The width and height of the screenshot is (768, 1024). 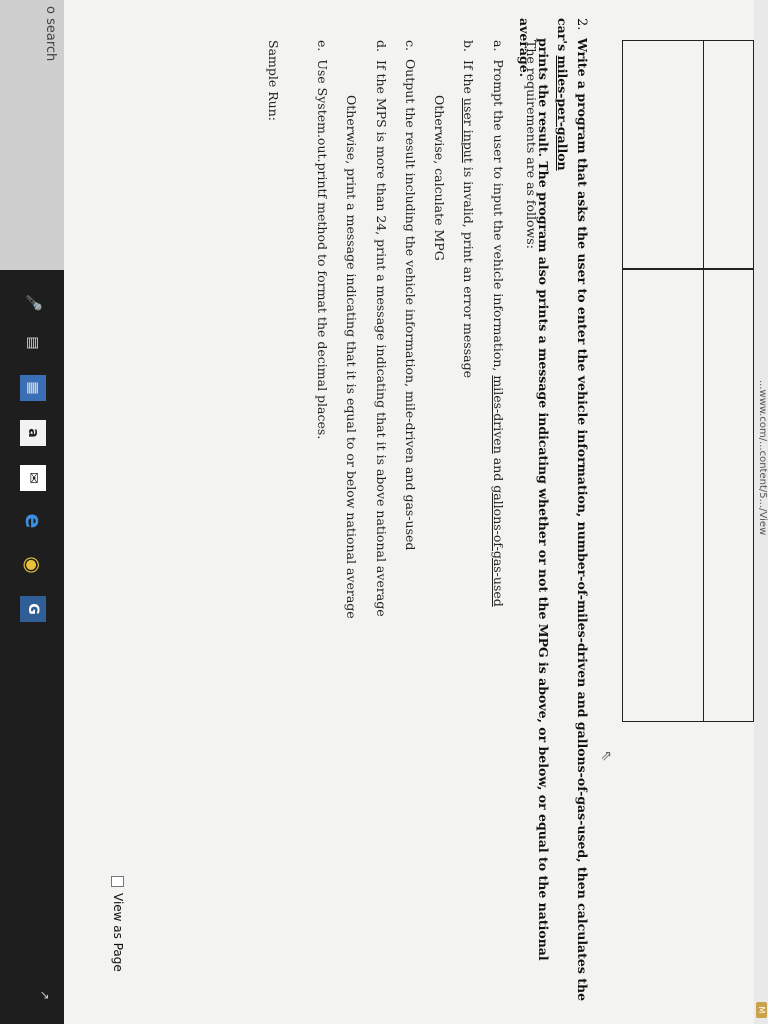 I want to click on requirements-intro: The requirements are as follows:, so click(x=531, y=144).